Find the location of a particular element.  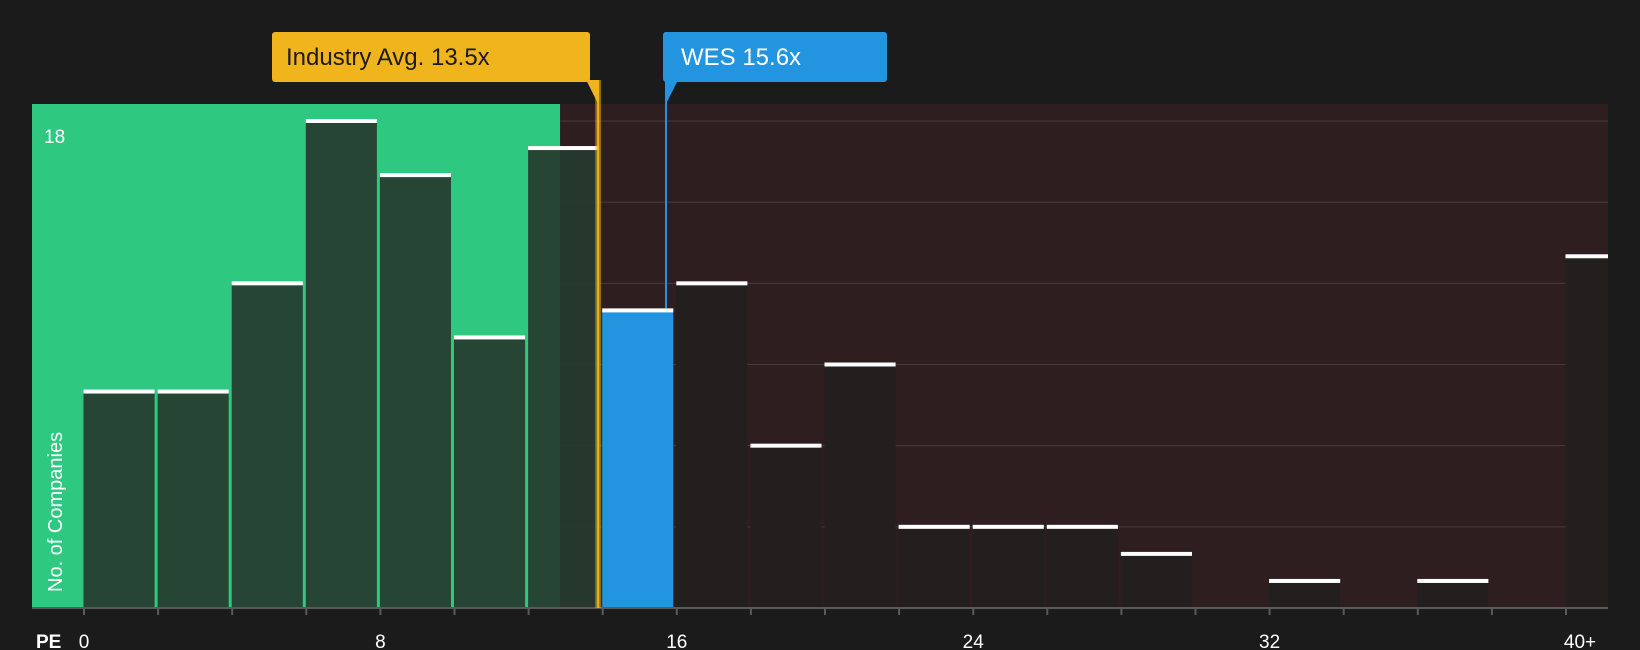

company-pe-callout-pointer is located at coordinates (671, 92).